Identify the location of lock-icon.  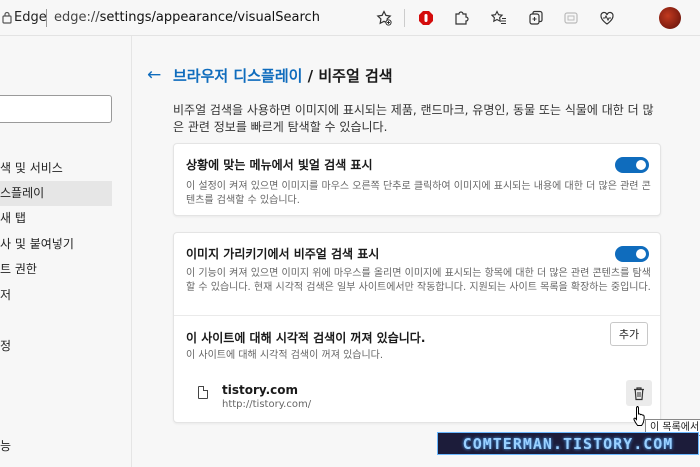
(7, 18).